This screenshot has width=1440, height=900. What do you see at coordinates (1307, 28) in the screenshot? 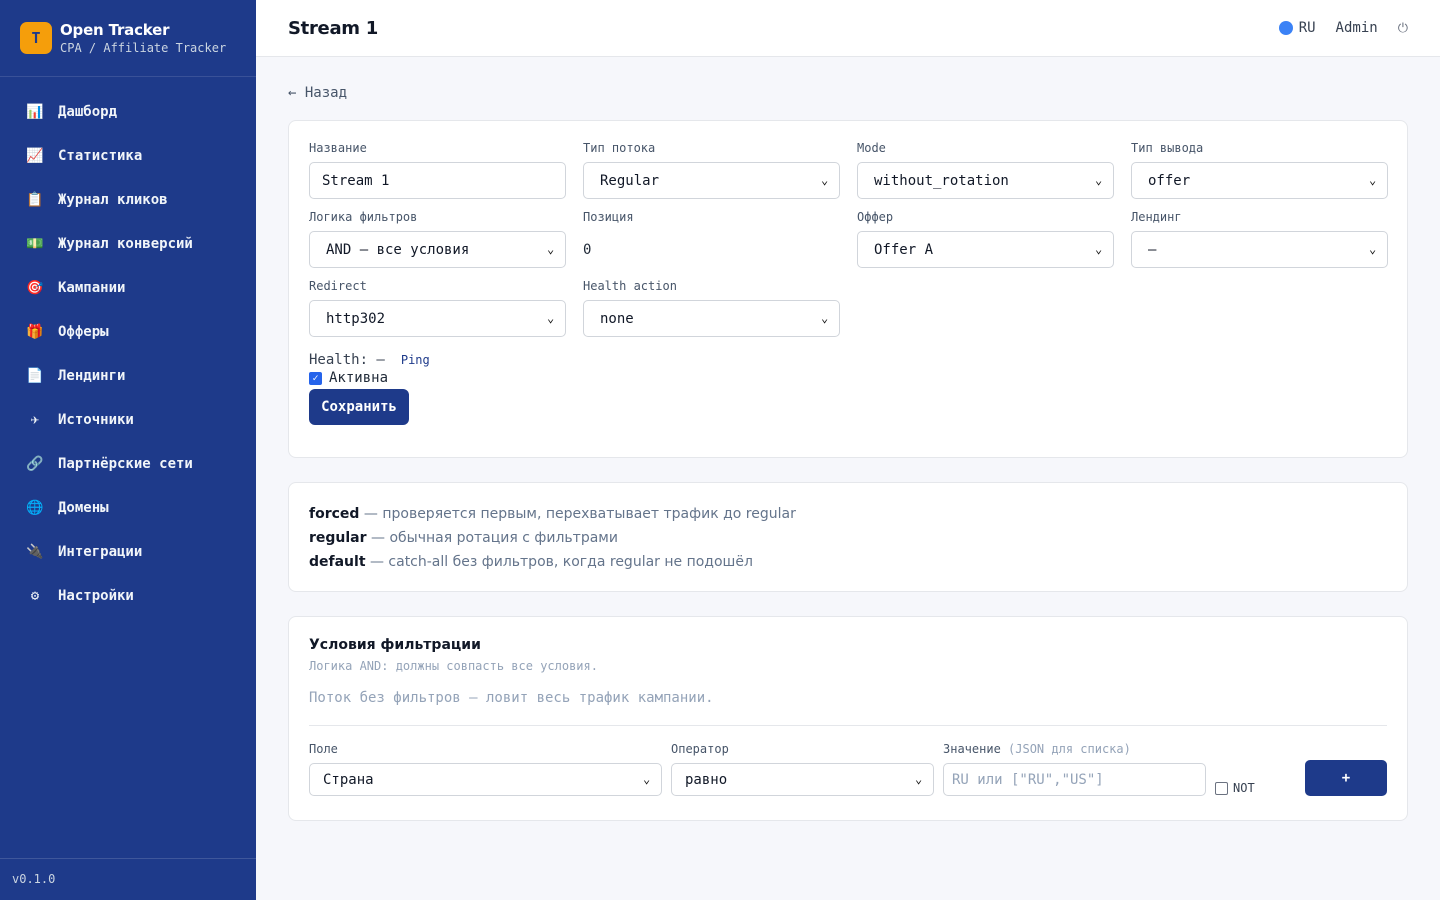
I see `language-label: RU` at bounding box center [1307, 28].